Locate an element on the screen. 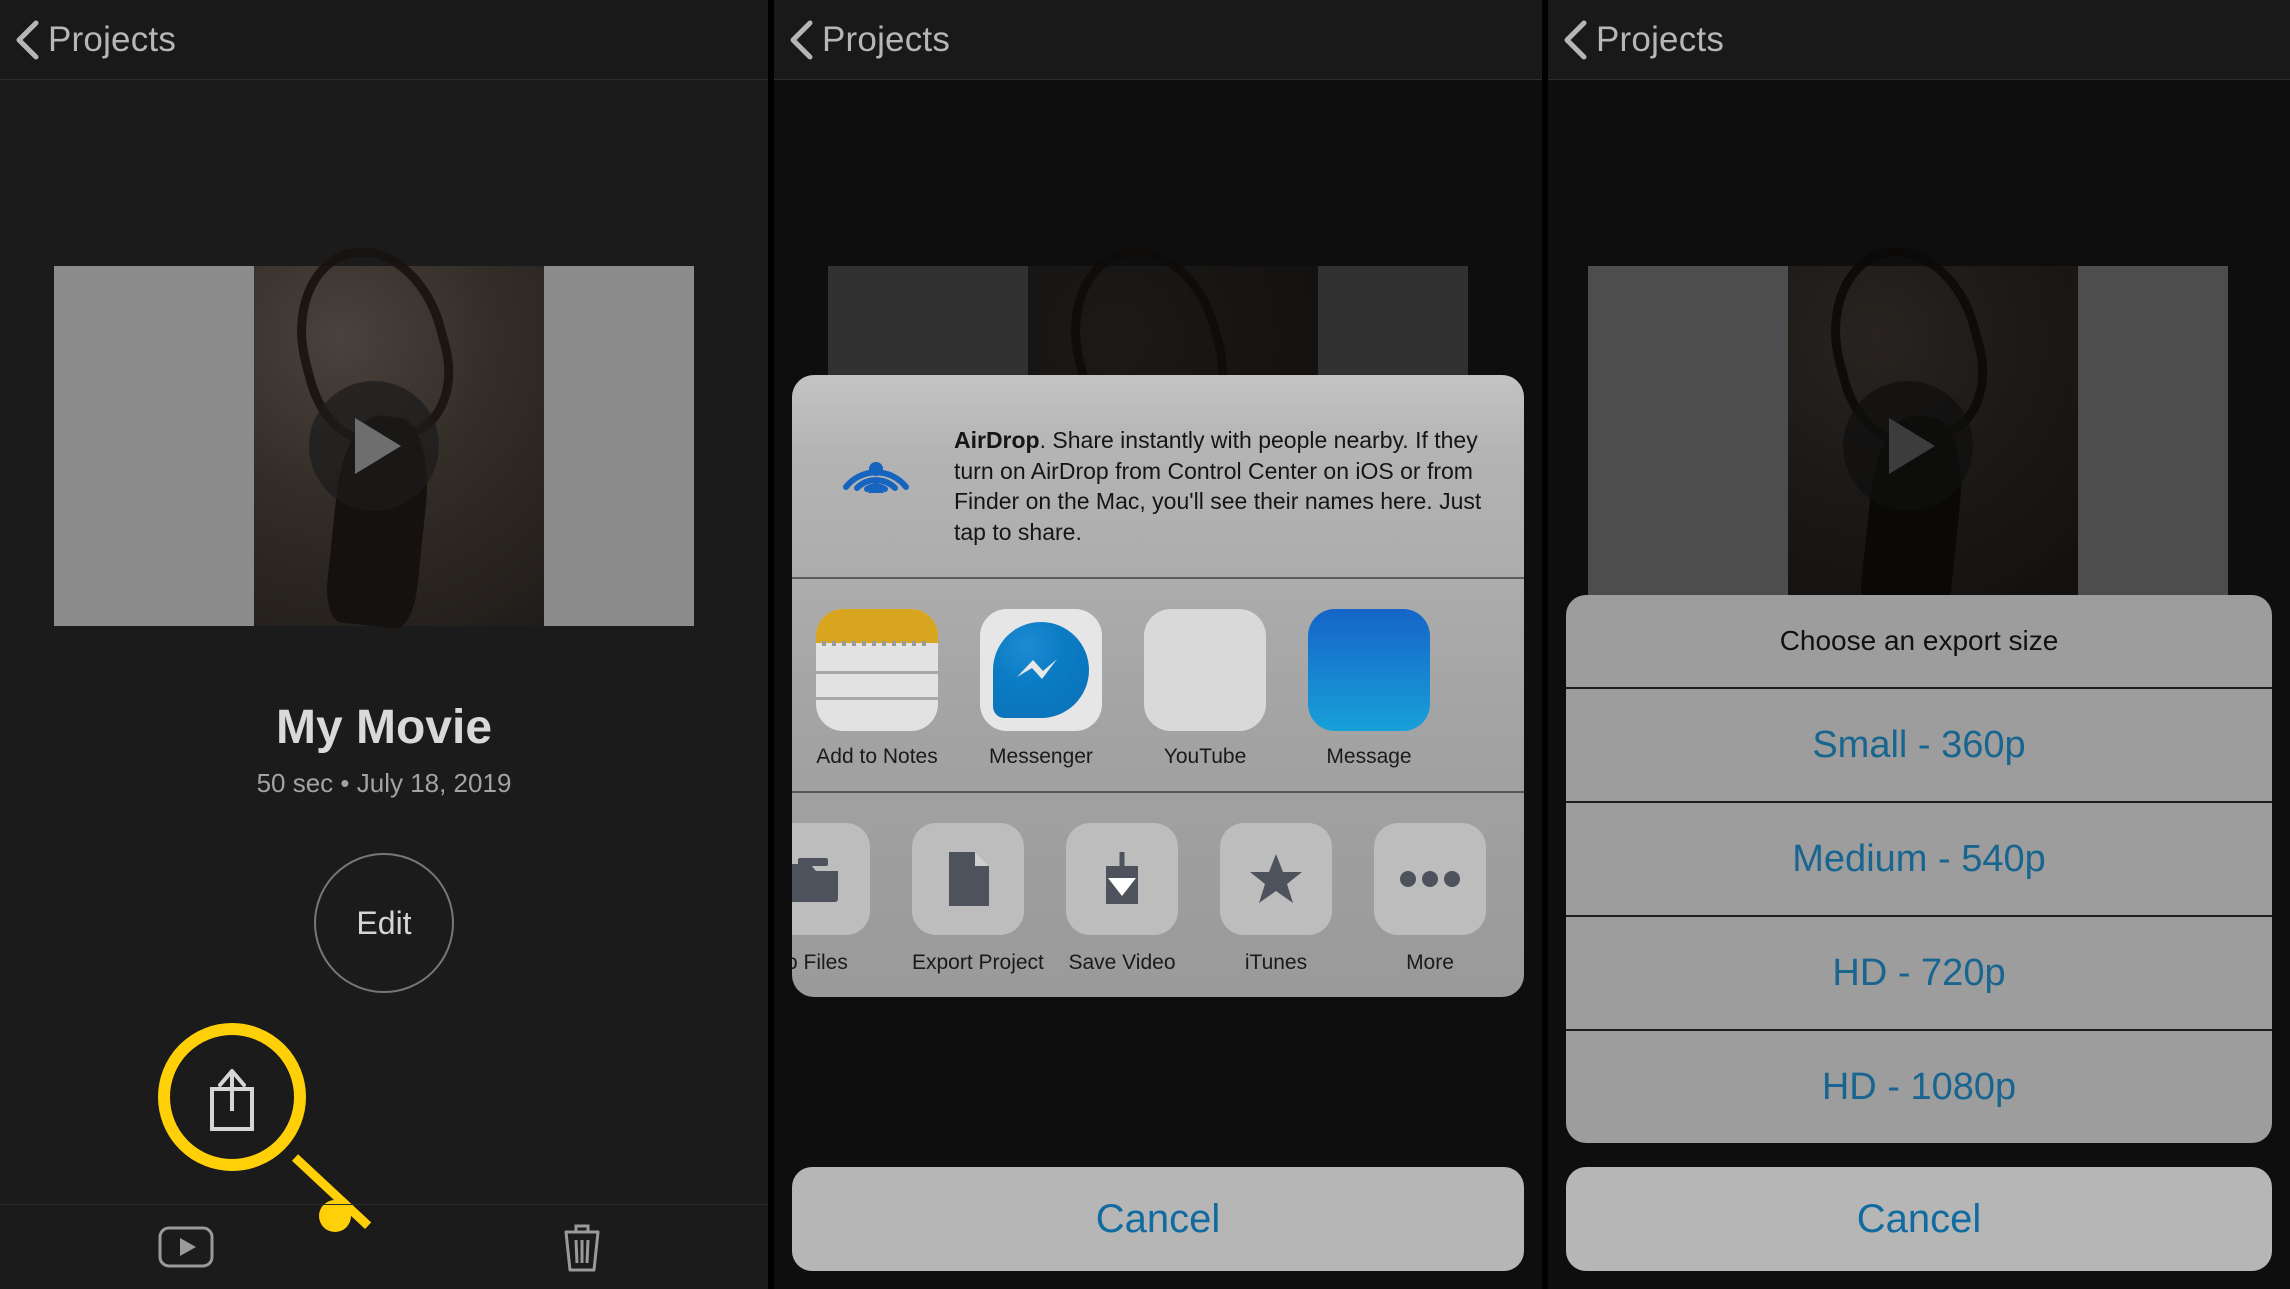 The width and height of the screenshot is (2290, 1289). export-option-small: Small - 360p is located at coordinates (1919, 744).